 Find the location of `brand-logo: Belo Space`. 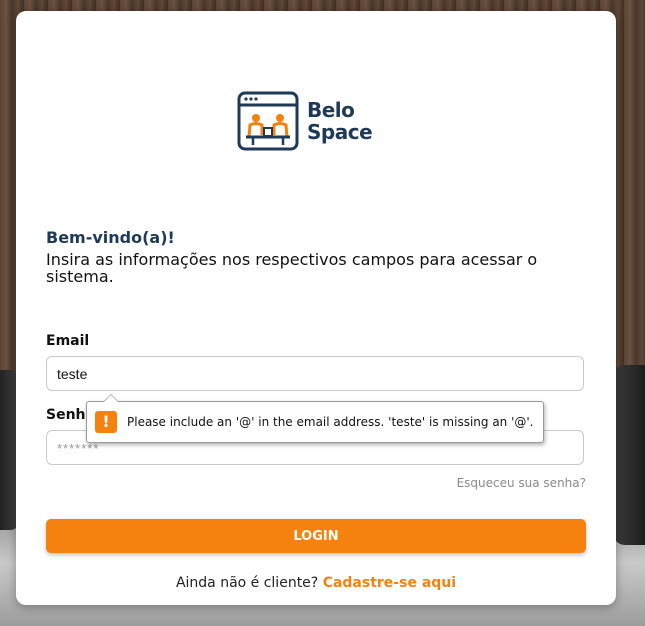

brand-logo: Belo Space is located at coordinates (307, 121).